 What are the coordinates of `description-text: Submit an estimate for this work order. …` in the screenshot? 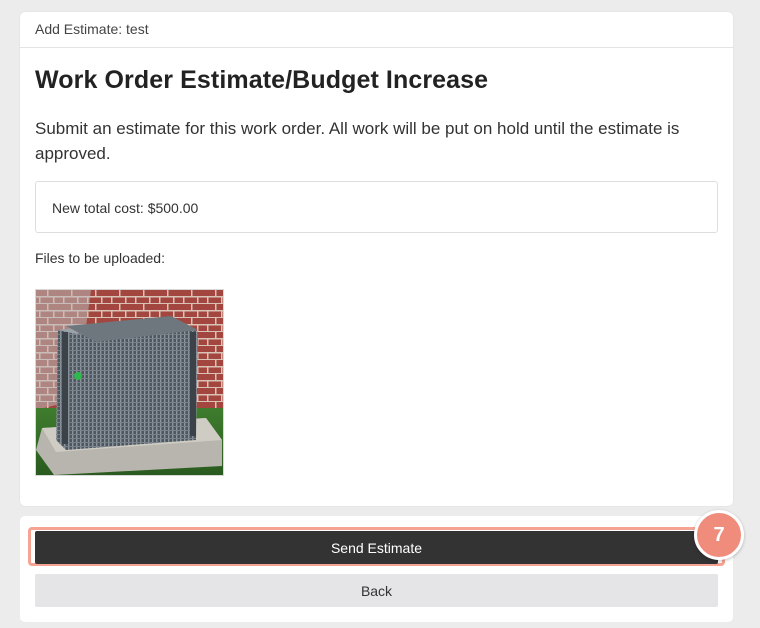 It's located at (357, 141).